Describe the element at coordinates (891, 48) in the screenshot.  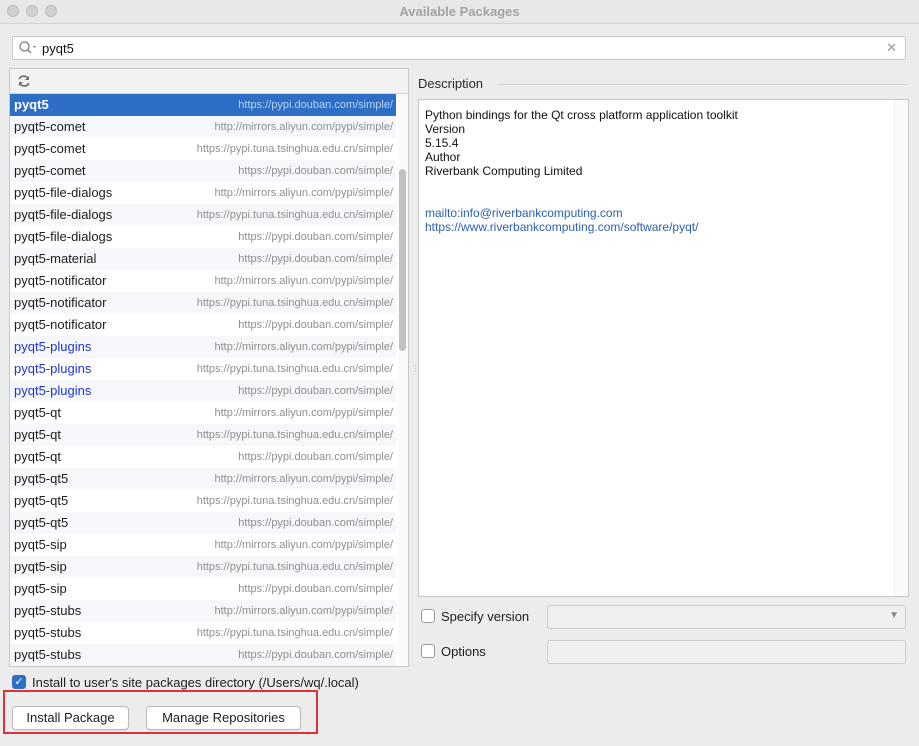
I see `clear-icon: ✕` at that location.